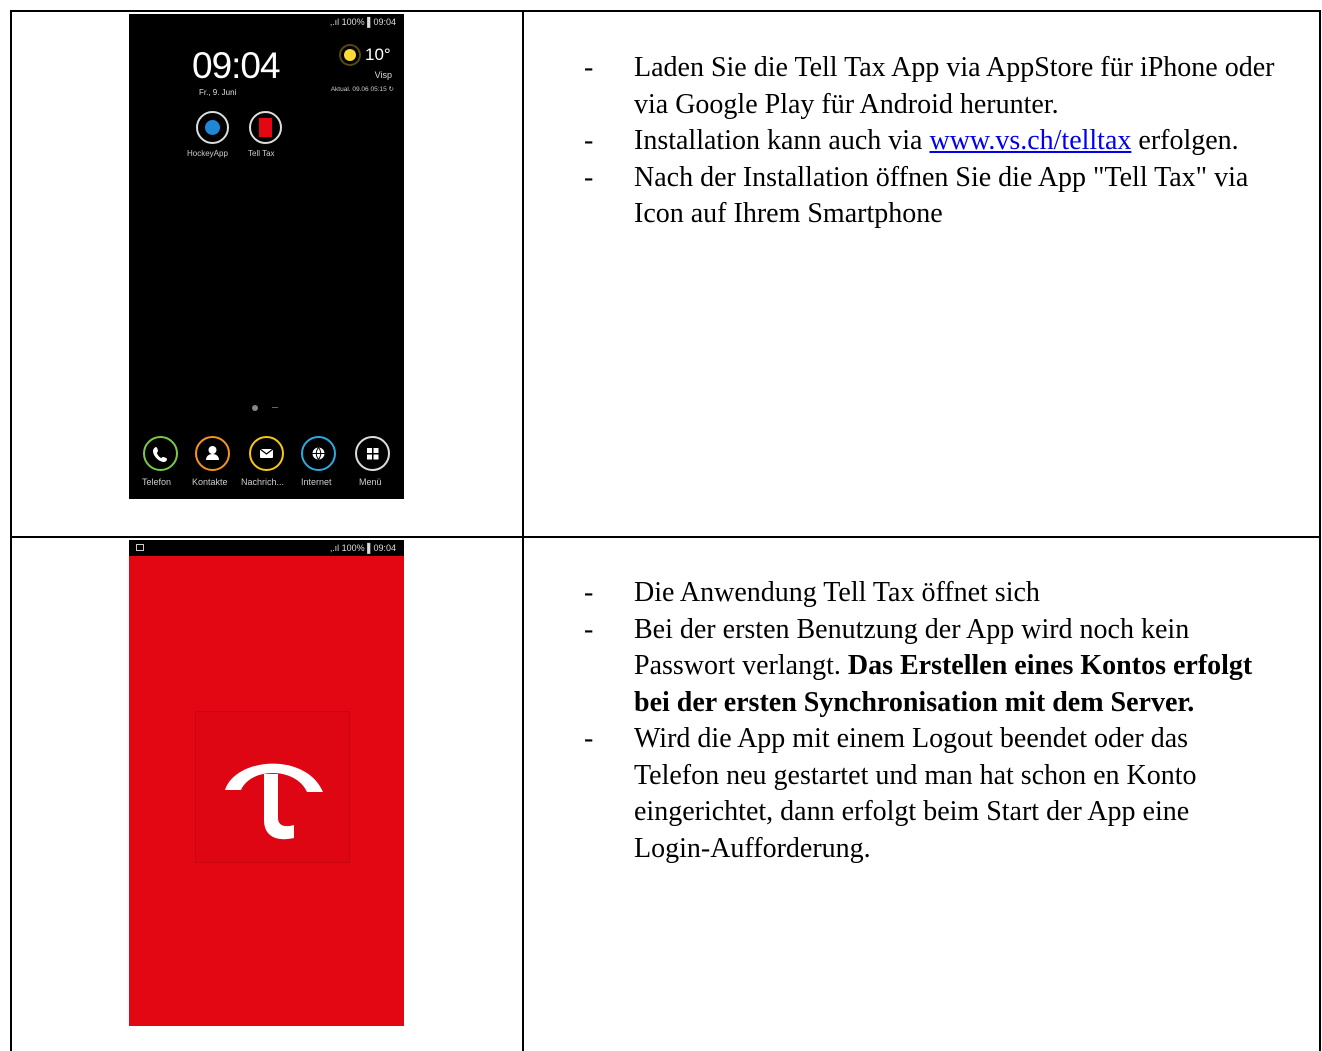 The height and width of the screenshot is (1051, 1322). What do you see at coordinates (350, 55) in the screenshot?
I see `sun-weather-icon` at bounding box center [350, 55].